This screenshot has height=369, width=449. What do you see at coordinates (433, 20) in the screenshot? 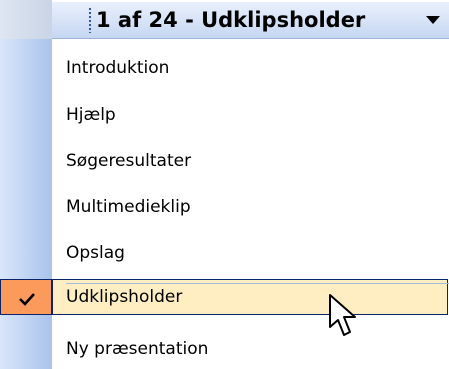
I see `triangle-down-icon` at bounding box center [433, 20].